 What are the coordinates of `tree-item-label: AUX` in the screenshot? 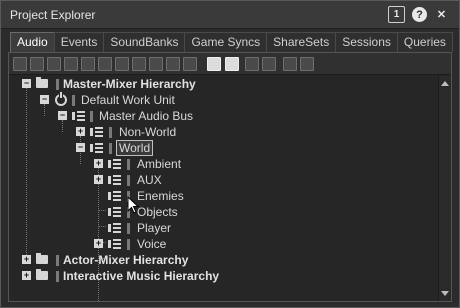 It's located at (149, 180).